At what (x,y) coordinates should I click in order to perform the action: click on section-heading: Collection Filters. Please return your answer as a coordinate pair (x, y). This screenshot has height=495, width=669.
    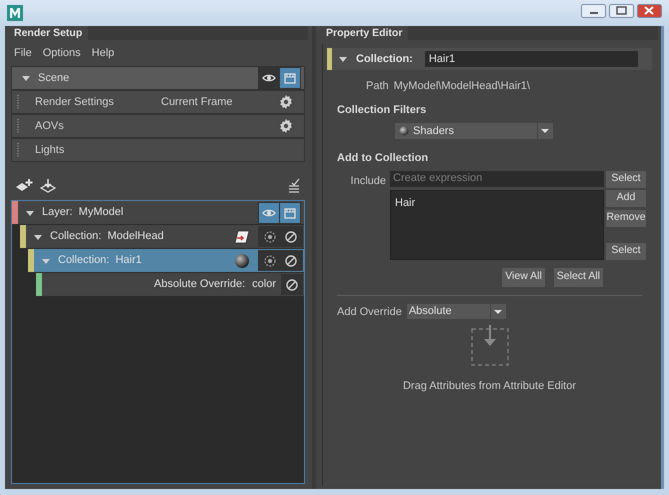
    Looking at the image, I should click on (382, 110).